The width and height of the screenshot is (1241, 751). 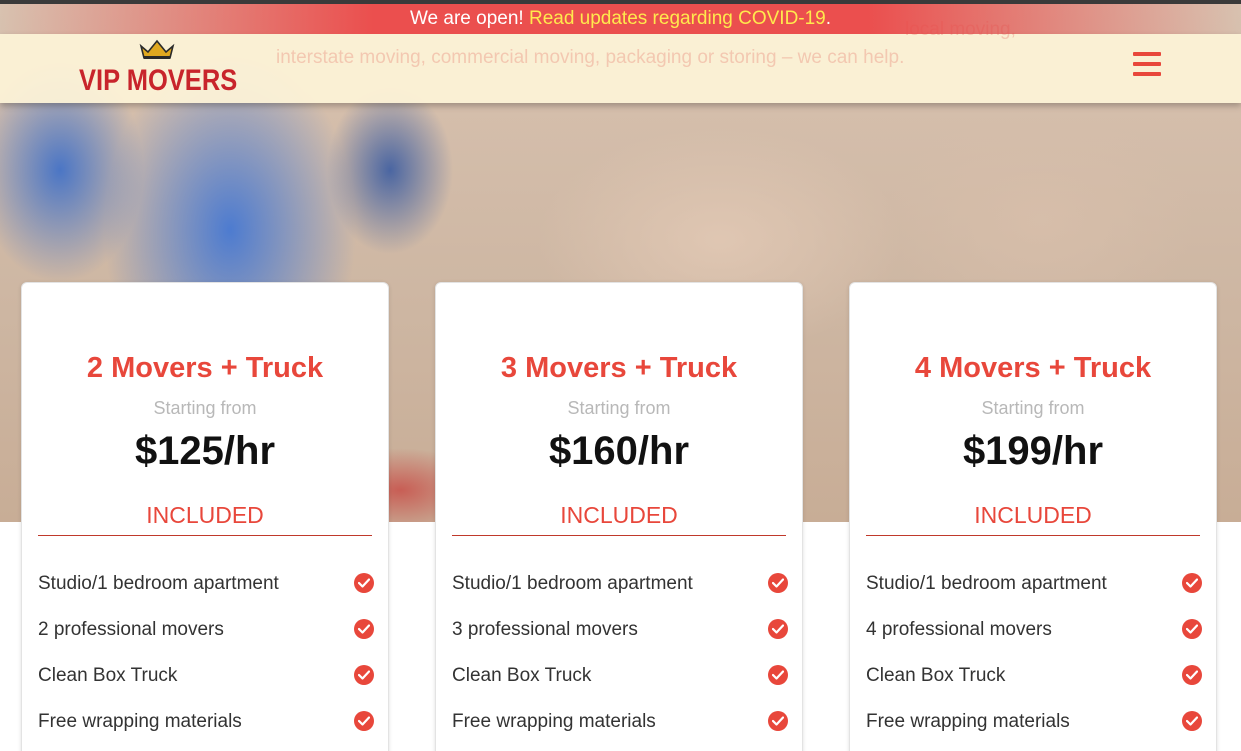 I want to click on banner-suffix: ., so click(x=828, y=18).